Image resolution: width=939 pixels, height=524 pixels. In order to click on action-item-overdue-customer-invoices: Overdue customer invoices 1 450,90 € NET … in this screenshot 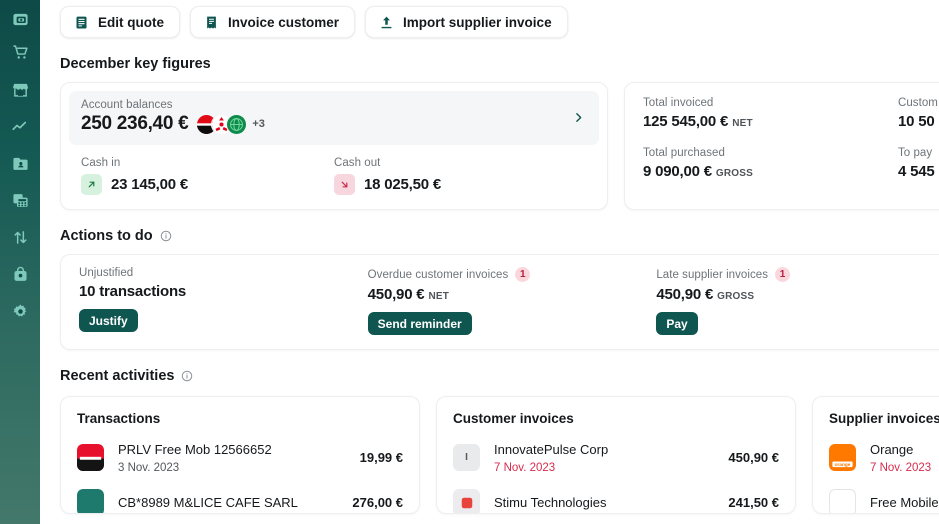, I will do `click(512, 301)`.